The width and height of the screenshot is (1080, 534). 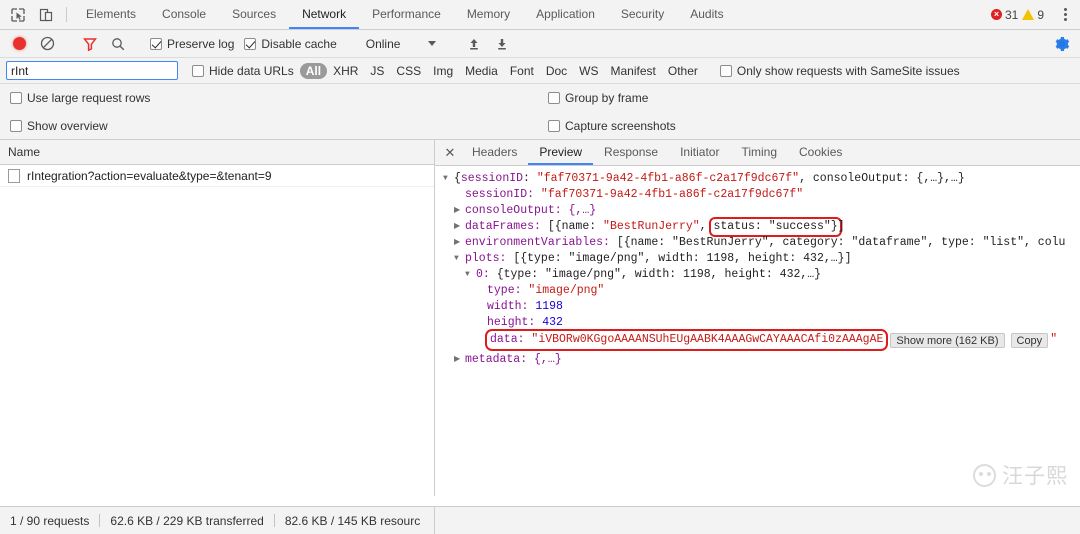 I want to click on json-line-width: width: 1198, so click(x=761, y=307).